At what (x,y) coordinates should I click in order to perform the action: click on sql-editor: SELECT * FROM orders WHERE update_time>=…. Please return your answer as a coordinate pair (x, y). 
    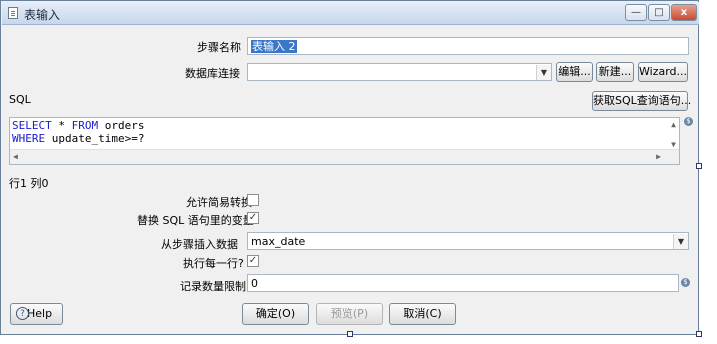
    Looking at the image, I should click on (344, 141).